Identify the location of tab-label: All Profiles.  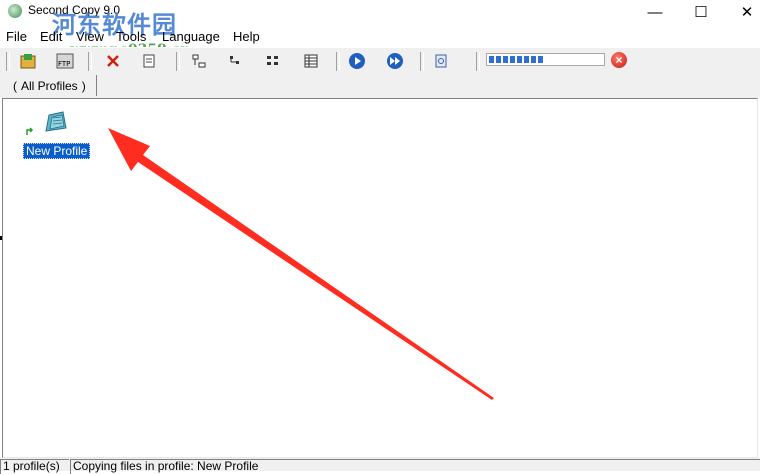
(49, 85).